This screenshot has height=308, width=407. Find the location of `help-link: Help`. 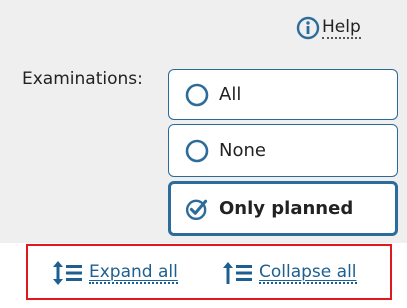

help-link: Help is located at coordinates (328, 28).